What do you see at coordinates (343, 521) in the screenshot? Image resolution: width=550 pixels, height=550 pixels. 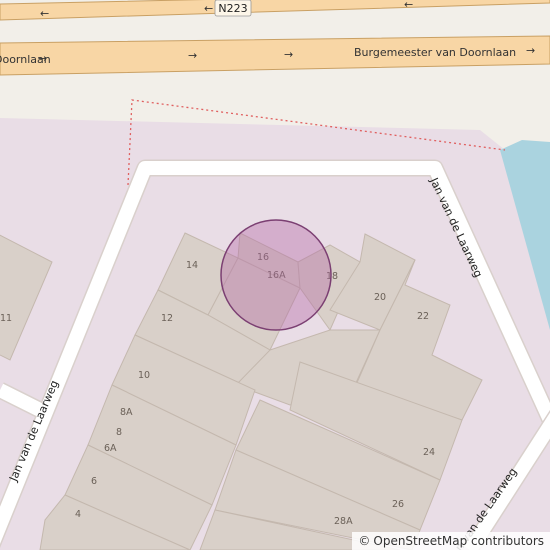 I see `house-number: 28A` at bounding box center [343, 521].